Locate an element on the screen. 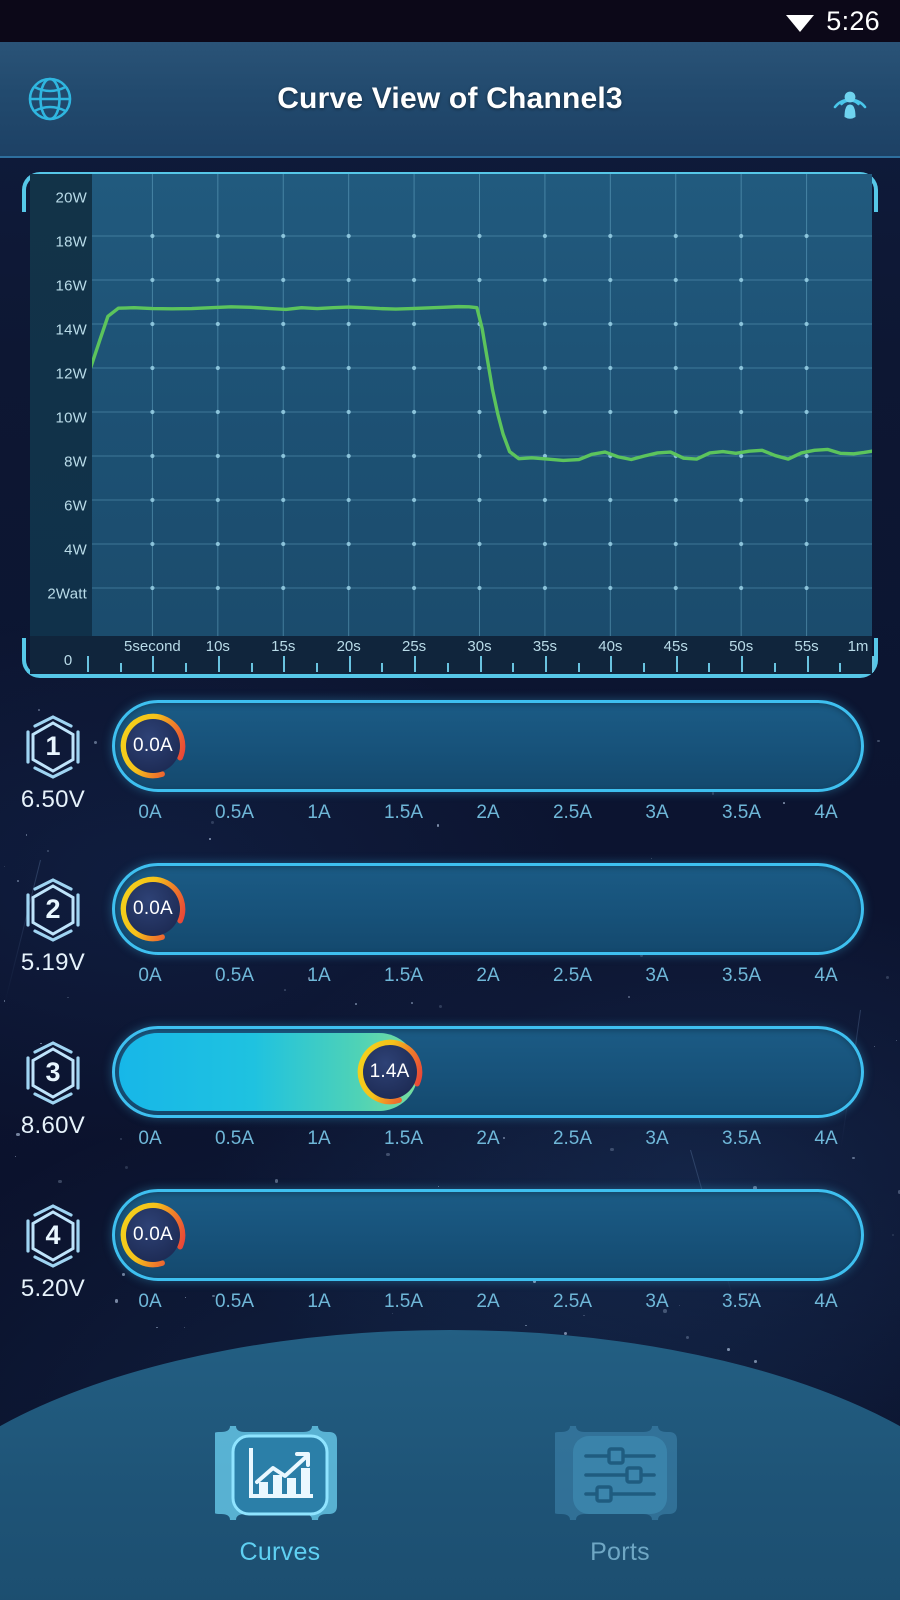 The width and height of the screenshot is (900, 1600). channel-index-badge: 3 is located at coordinates (53, 1073).